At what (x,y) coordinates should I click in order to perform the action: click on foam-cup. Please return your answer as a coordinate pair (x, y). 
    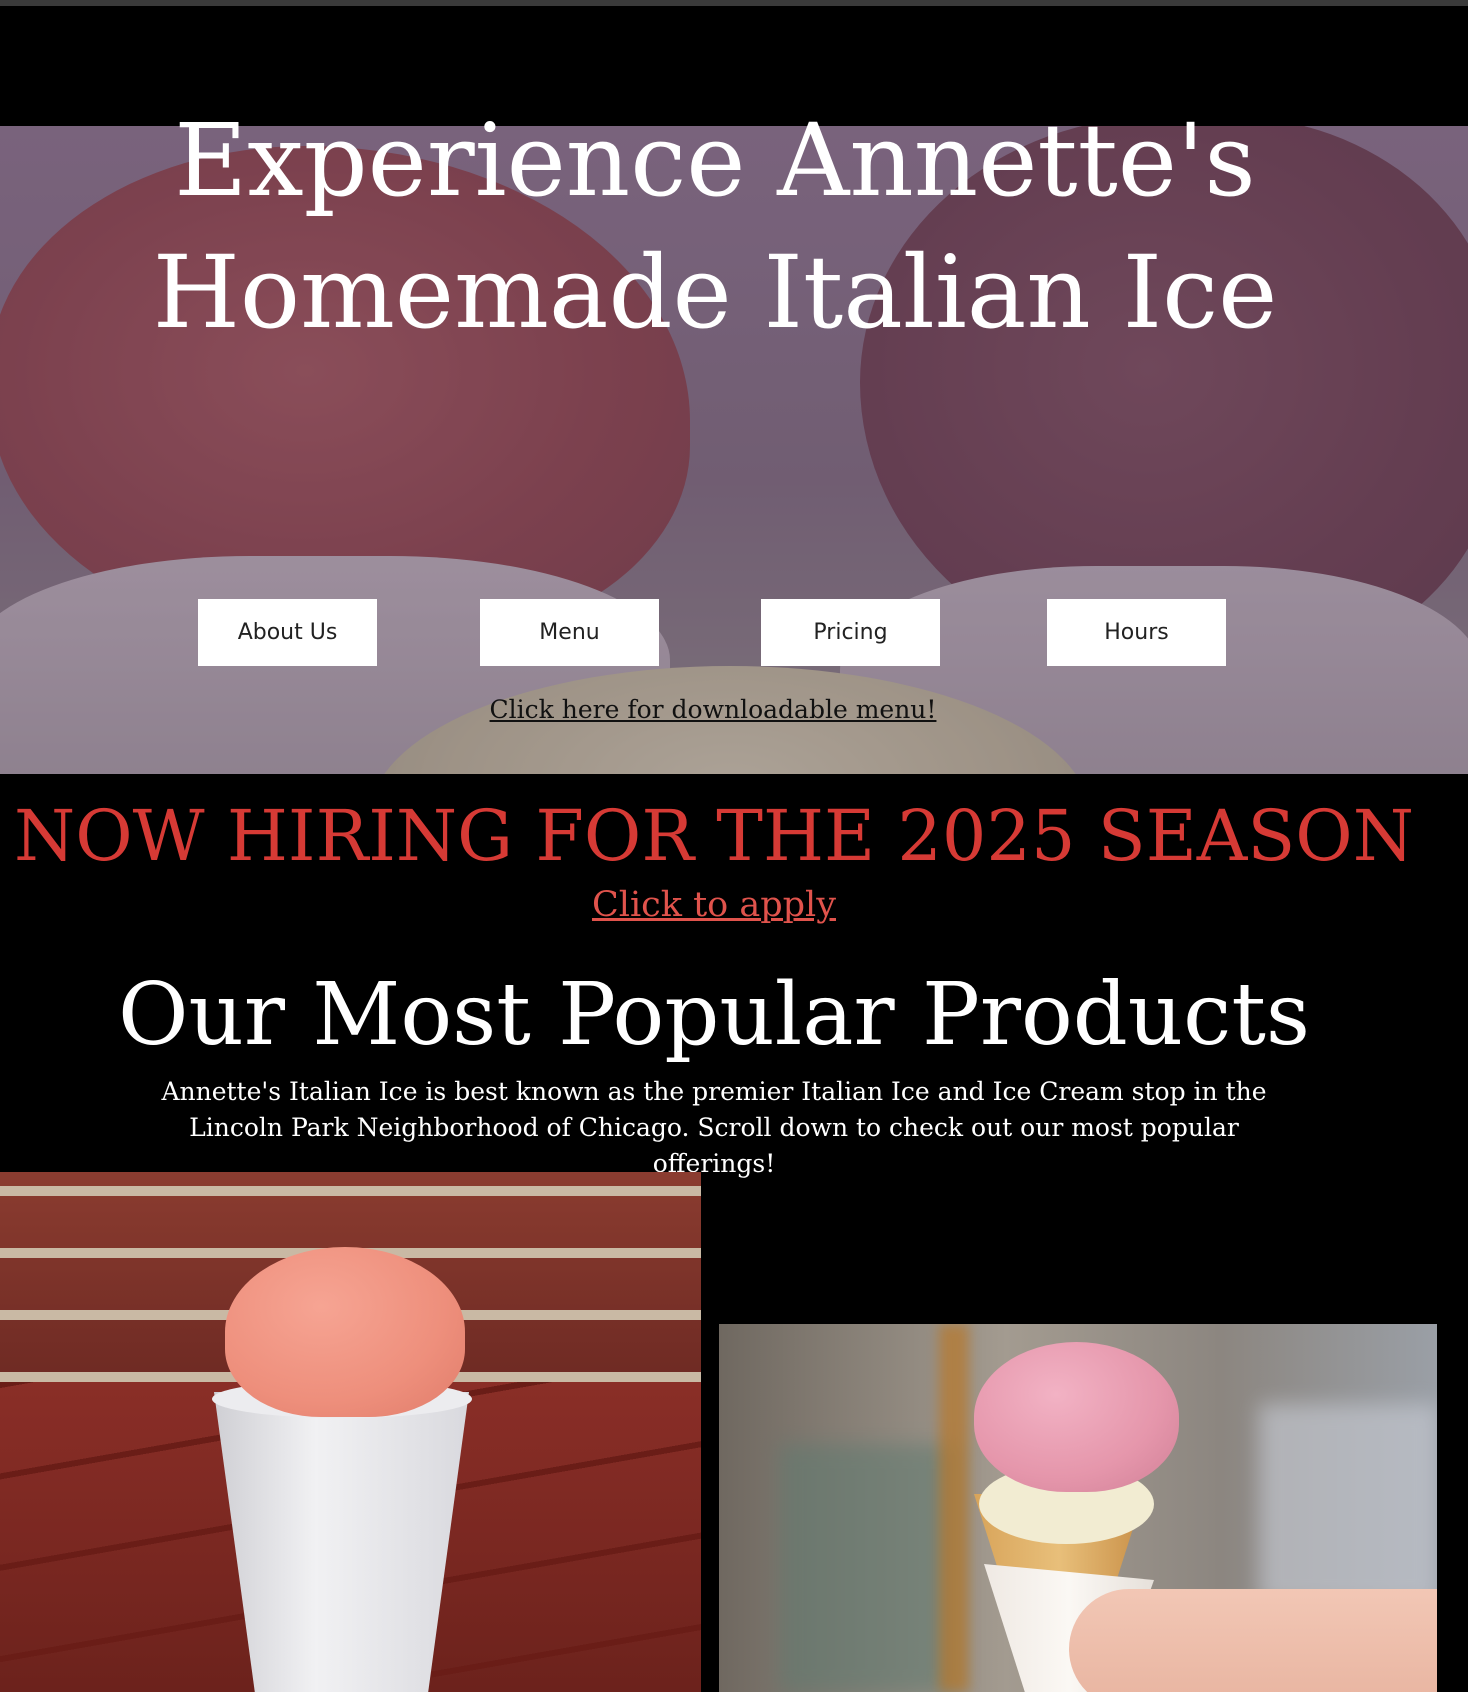
    Looking at the image, I should click on (341, 1542).